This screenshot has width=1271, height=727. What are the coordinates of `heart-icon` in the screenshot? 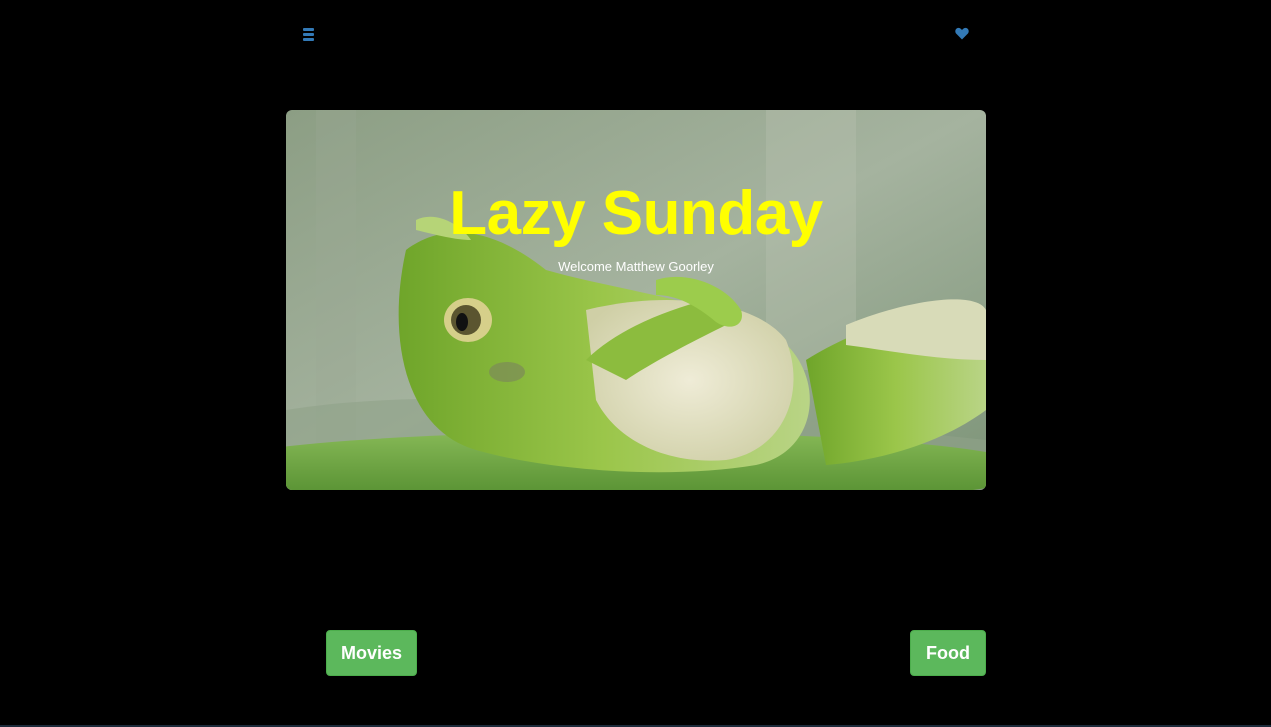 It's located at (962, 33).